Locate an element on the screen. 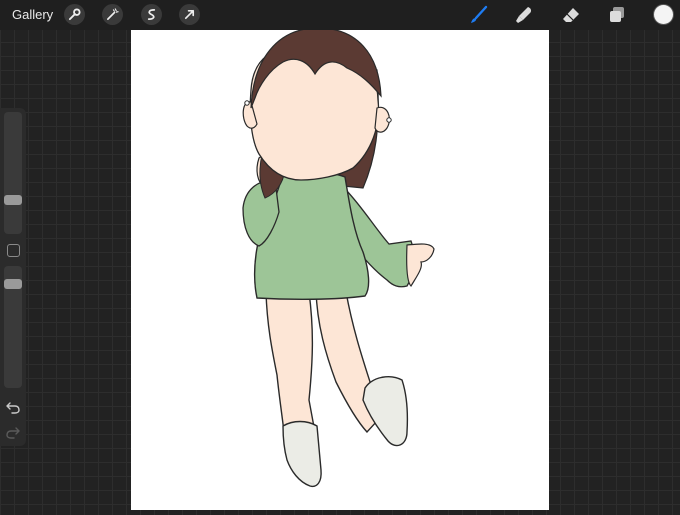 This screenshot has width=680, height=515. side-toolbar is located at coordinates (13, 277).